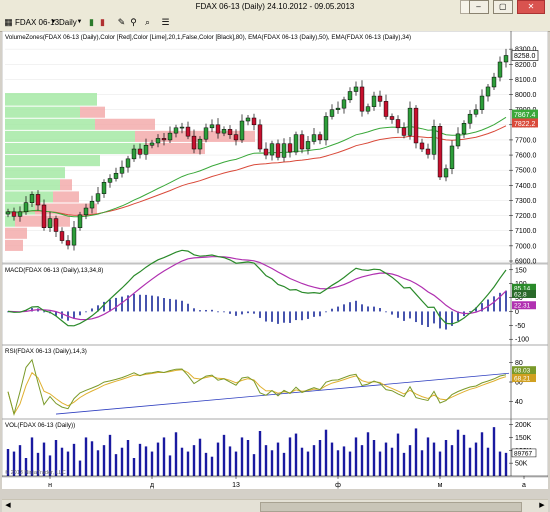  Describe the element at coordinates (121, 22) in the screenshot. I see `pencil-icon: ✎` at that location.